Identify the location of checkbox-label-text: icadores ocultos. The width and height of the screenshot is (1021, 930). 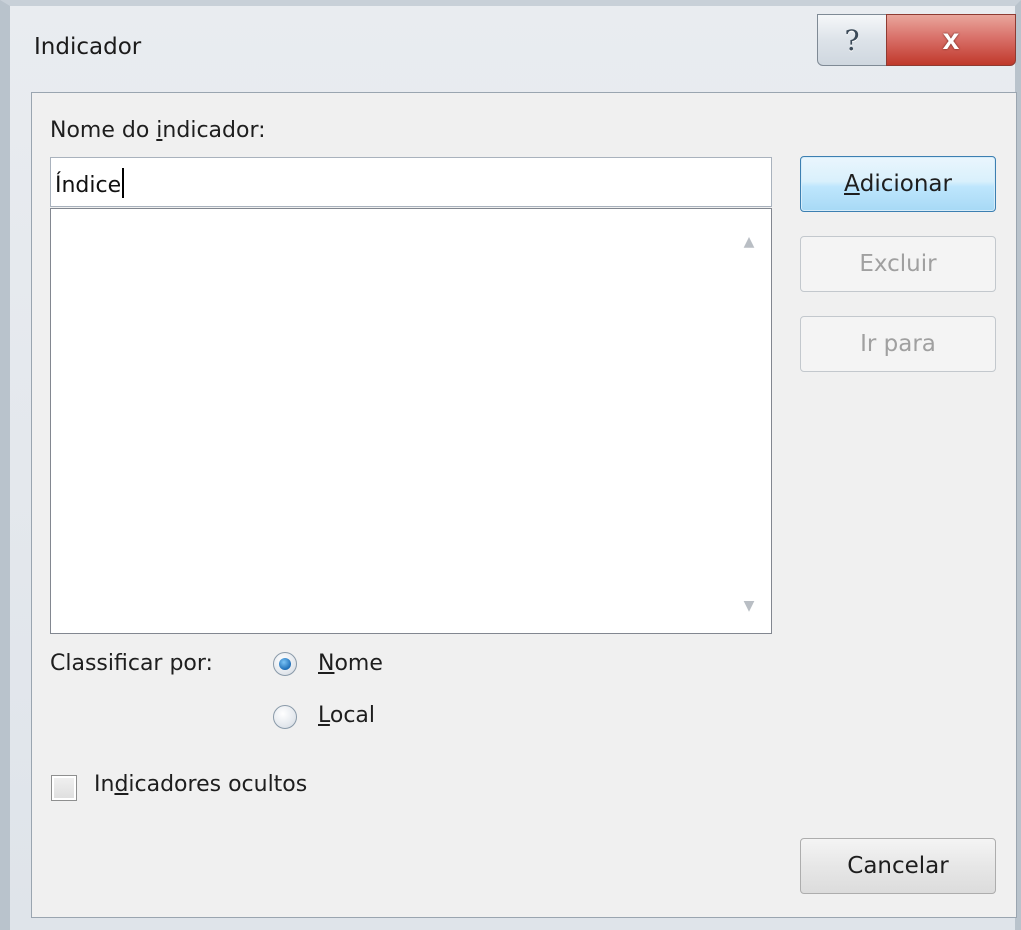
(218, 784).